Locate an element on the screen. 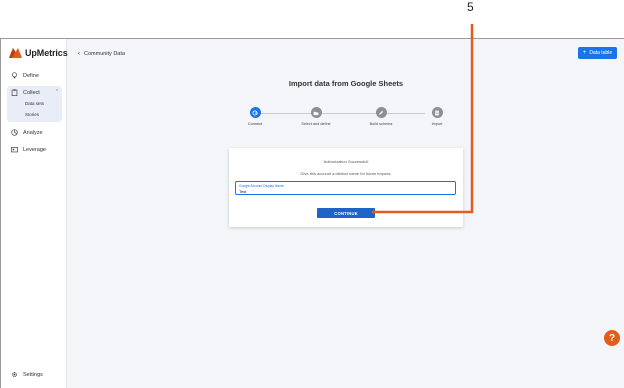 Image resolution: width=624 pixels, height=388 pixels. breadcrumb: Community Data is located at coordinates (104, 54).